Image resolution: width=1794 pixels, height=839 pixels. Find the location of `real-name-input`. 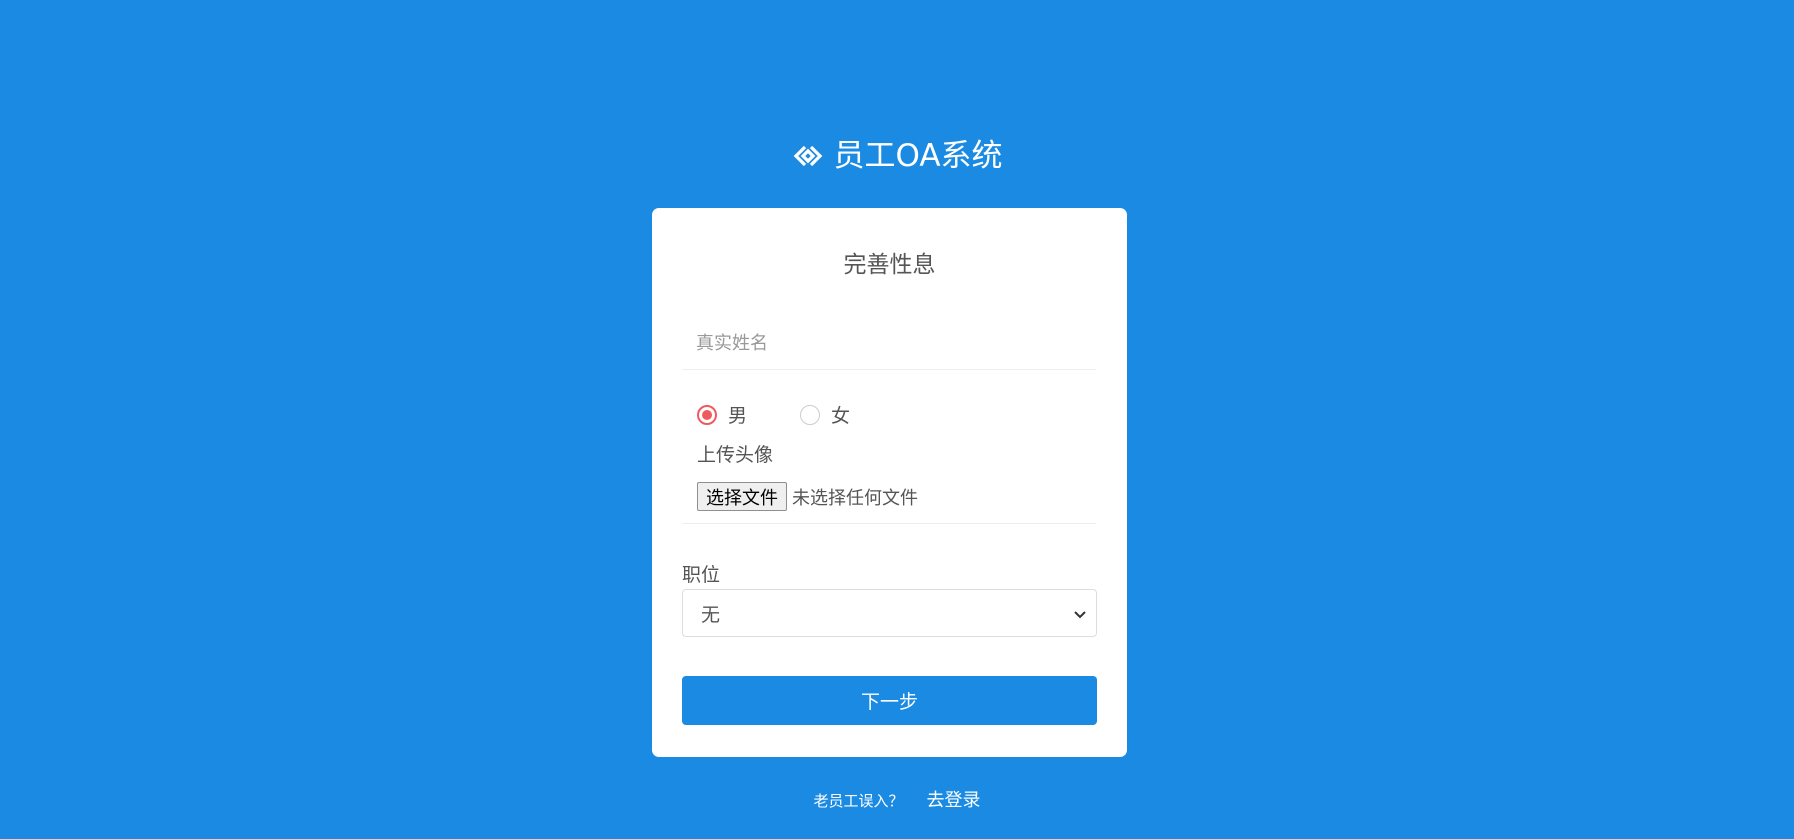

real-name-input is located at coordinates (889, 344).